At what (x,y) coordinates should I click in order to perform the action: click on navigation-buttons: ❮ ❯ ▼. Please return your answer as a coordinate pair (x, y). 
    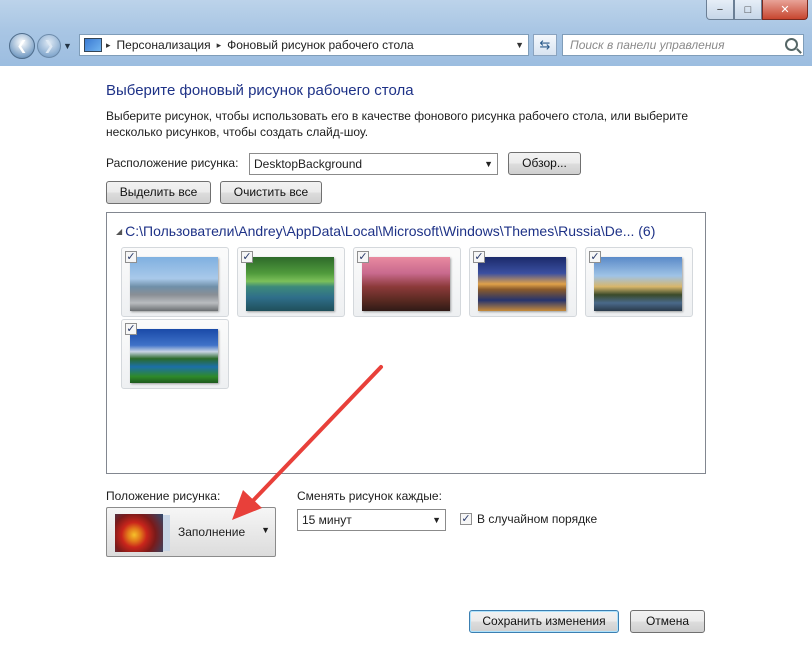
    Looking at the image, I should click on (41, 46).